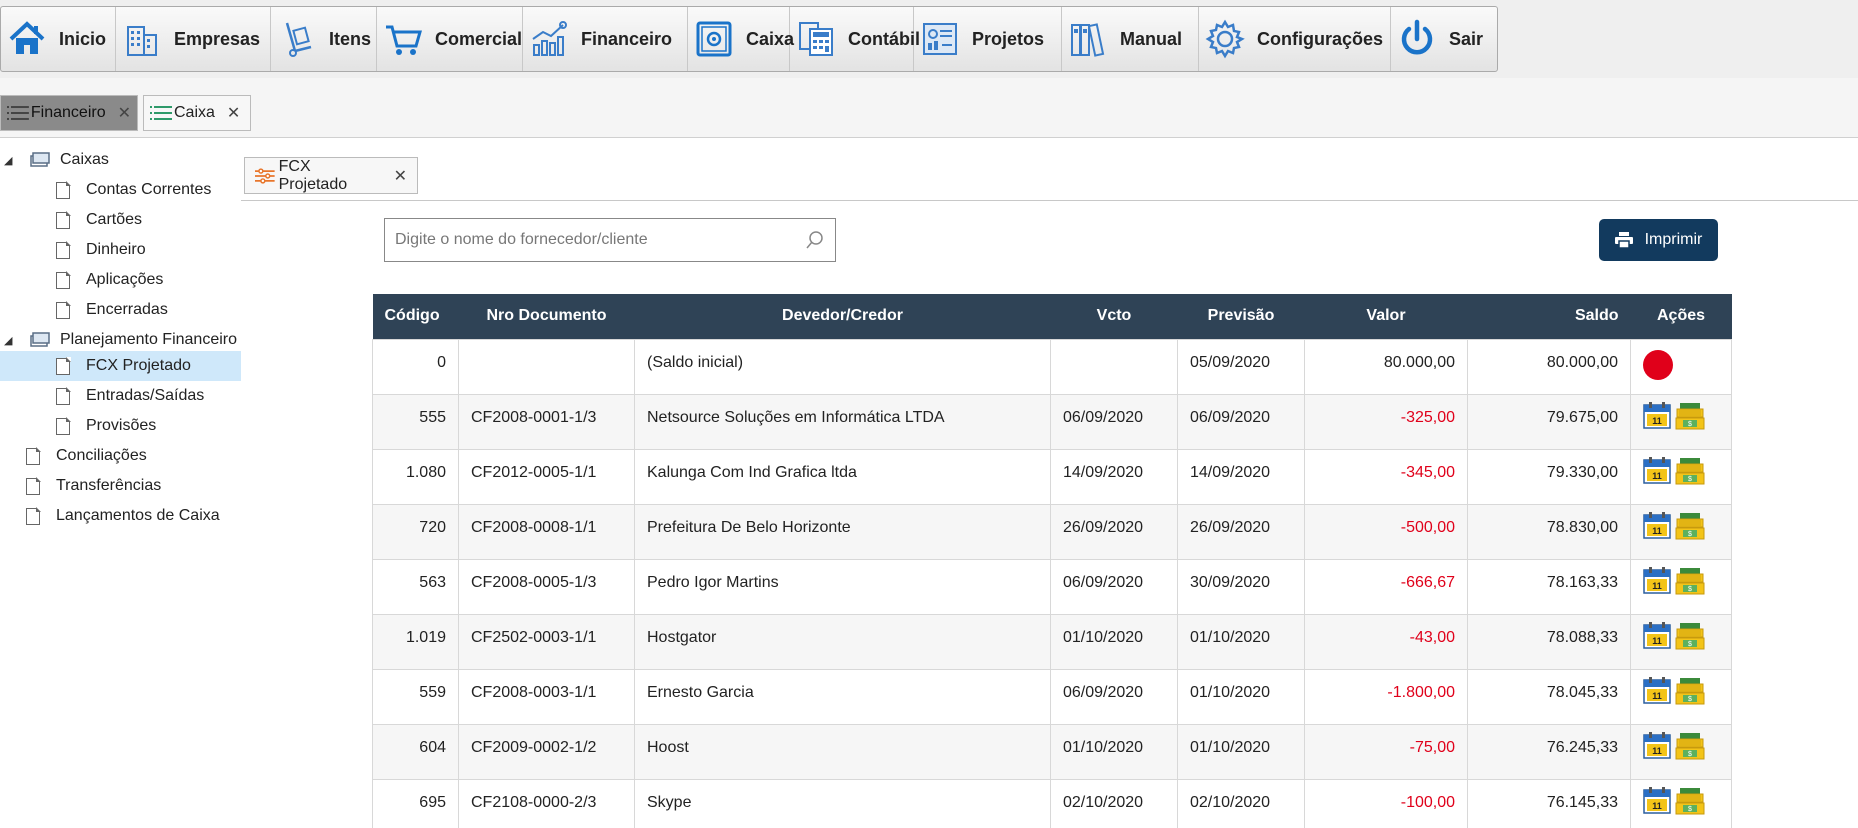 This screenshot has height=828, width=1858. Describe the element at coordinates (415, 531) in the screenshot. I see `cell-codigo: 720` at that location.